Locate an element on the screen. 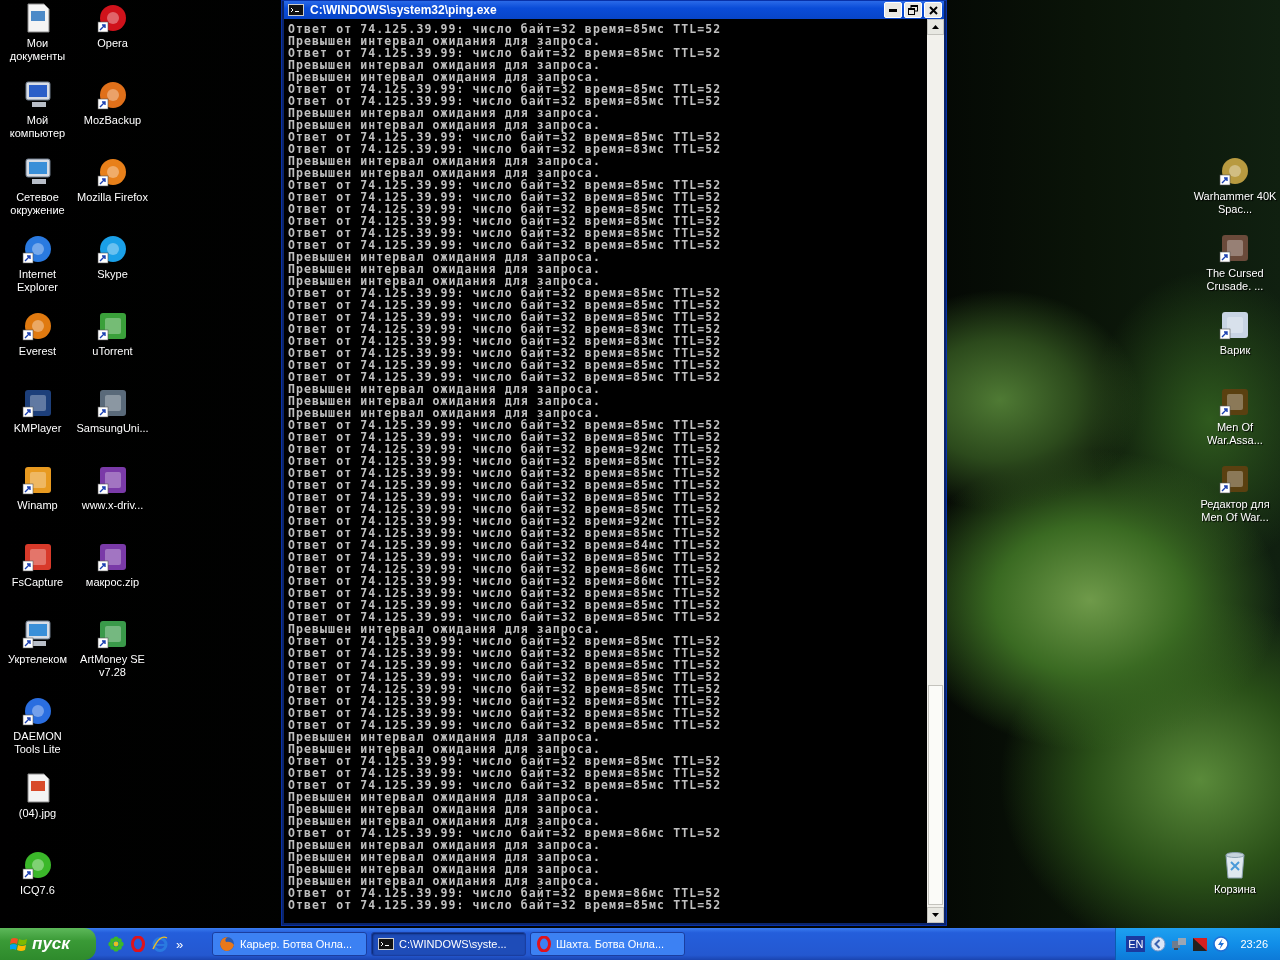  lightning-icon is located at coordinates (1221, 944).